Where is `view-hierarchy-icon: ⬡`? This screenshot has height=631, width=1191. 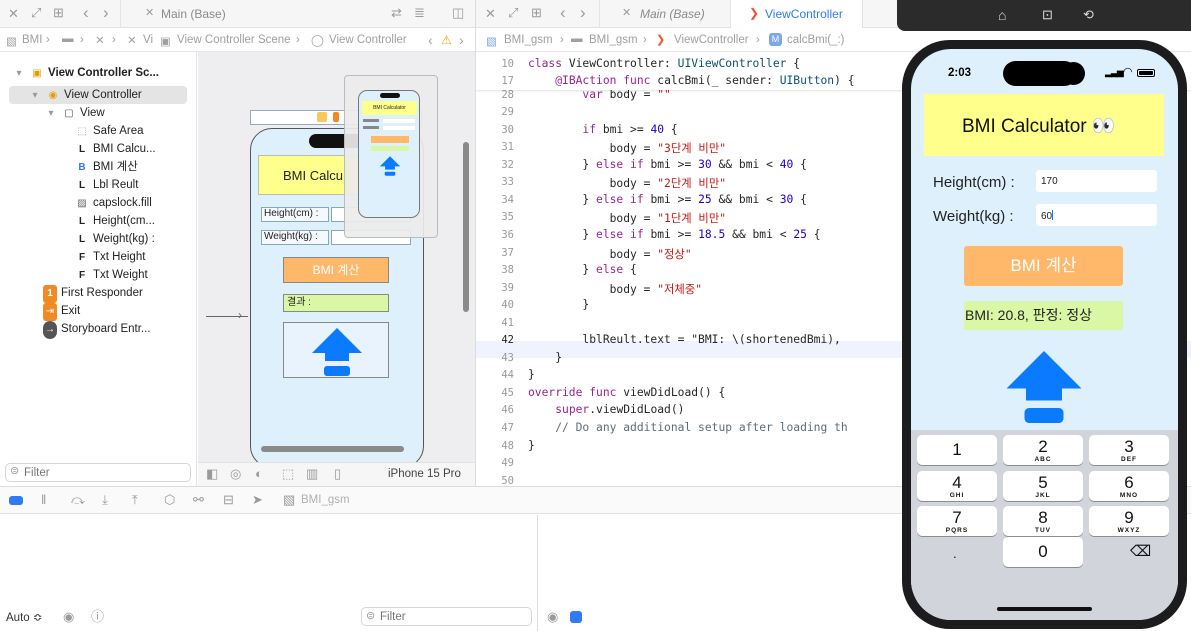
view-hierarchy-icon: ⬡ is located at coordinates (169, 499).